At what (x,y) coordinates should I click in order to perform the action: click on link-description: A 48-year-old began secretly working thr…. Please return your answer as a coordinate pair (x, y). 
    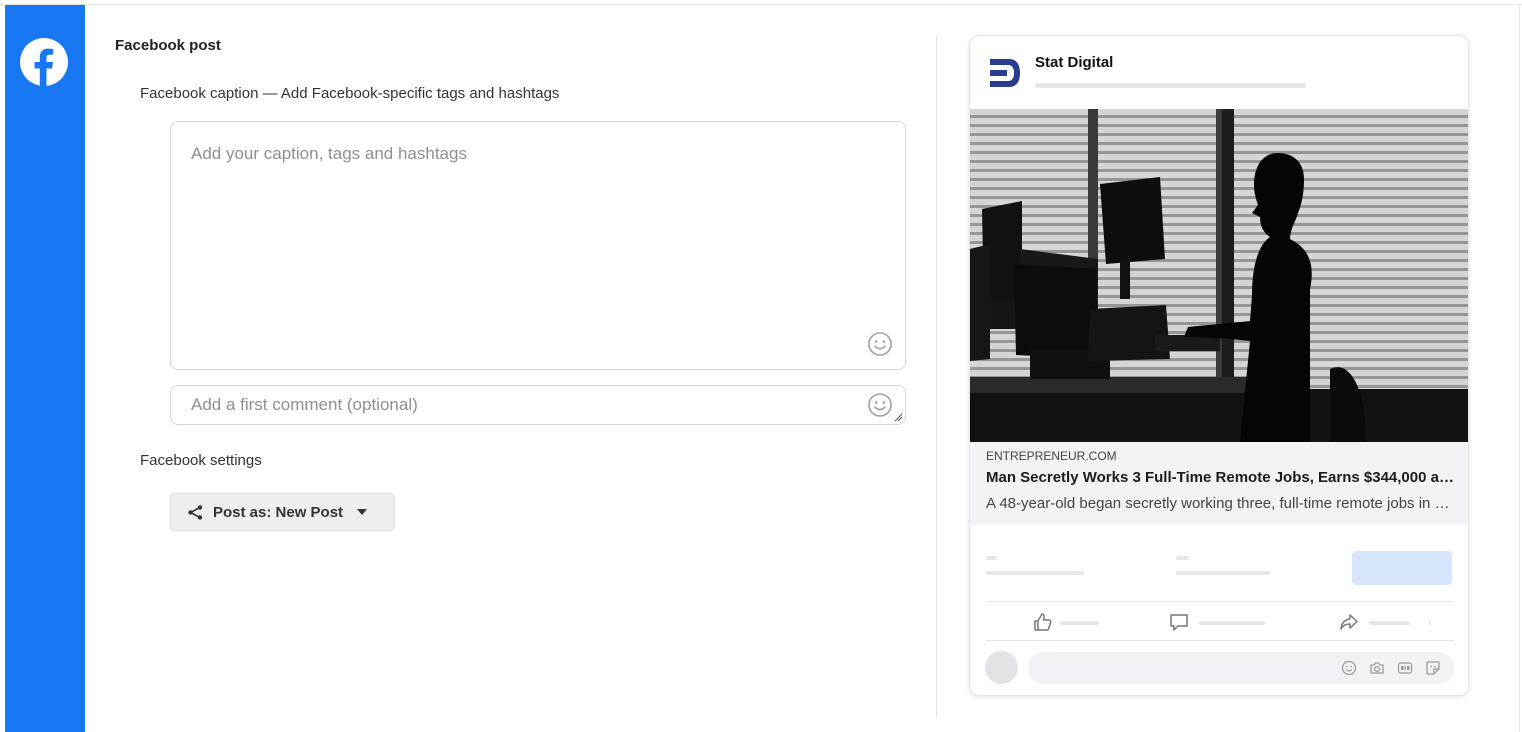
    Looking at the image, I should click on (1221, 503).